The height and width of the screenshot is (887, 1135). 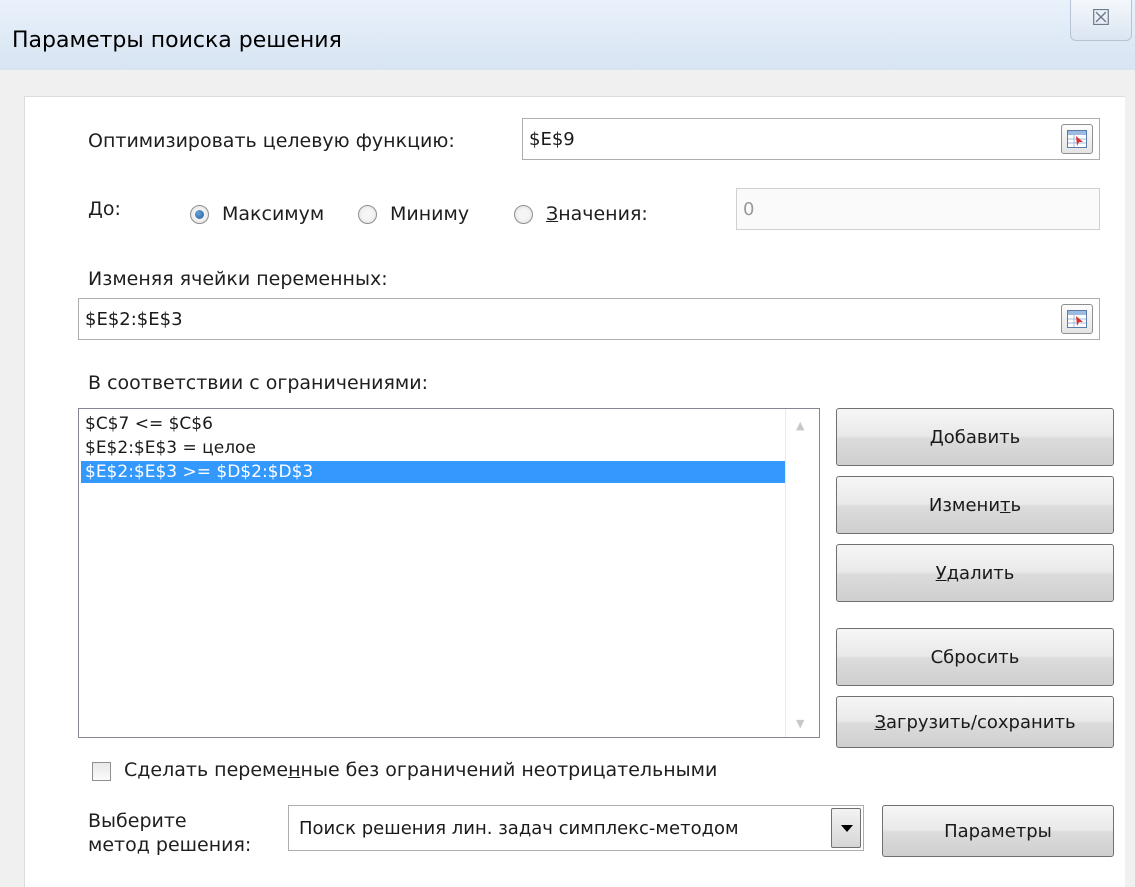 I want to click on objective-label: Оптимизировать целевую функцию:, so click(x=271, y=141).